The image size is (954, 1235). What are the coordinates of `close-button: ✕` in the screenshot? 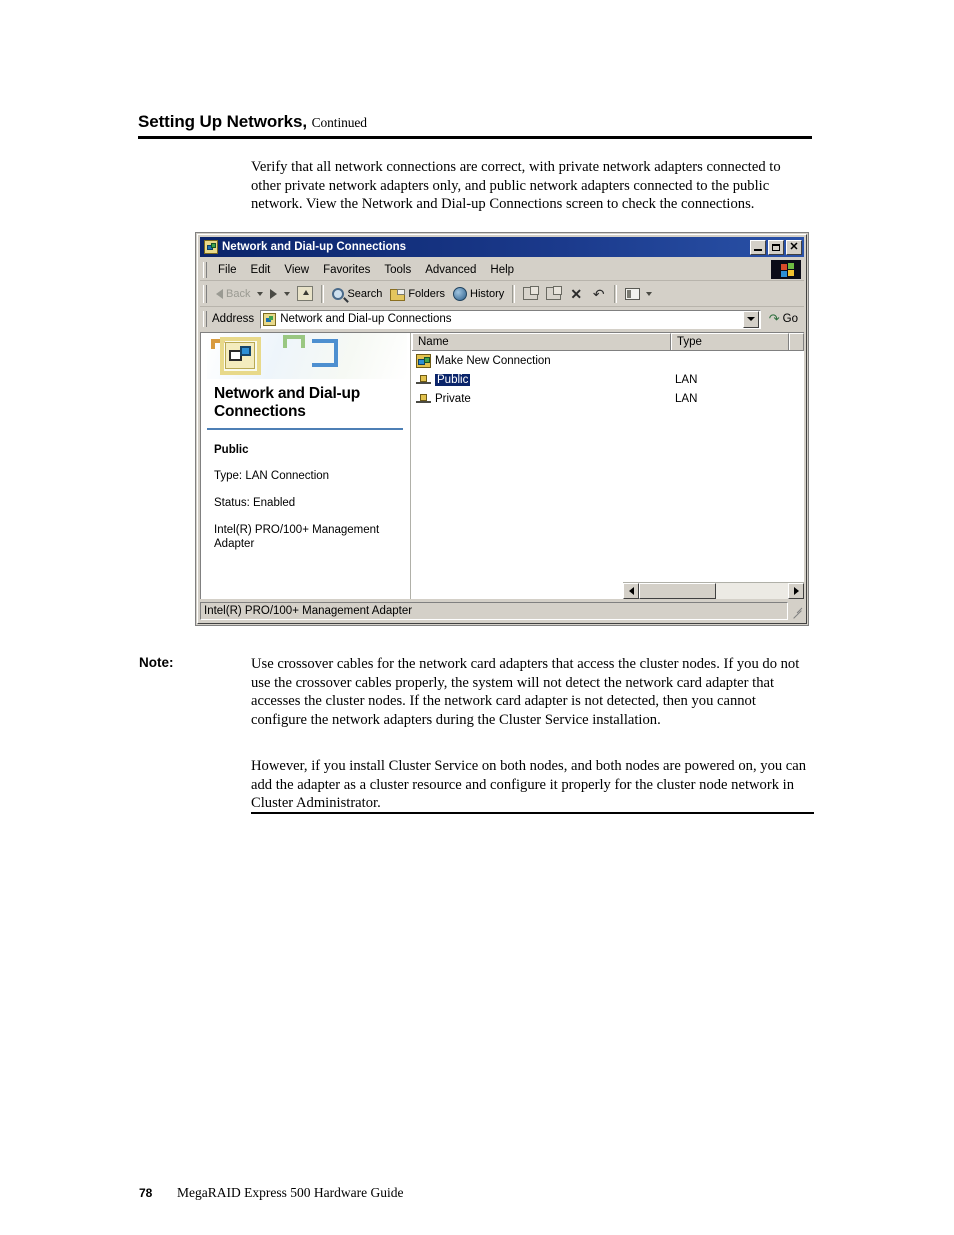 It's located at (794, 247).